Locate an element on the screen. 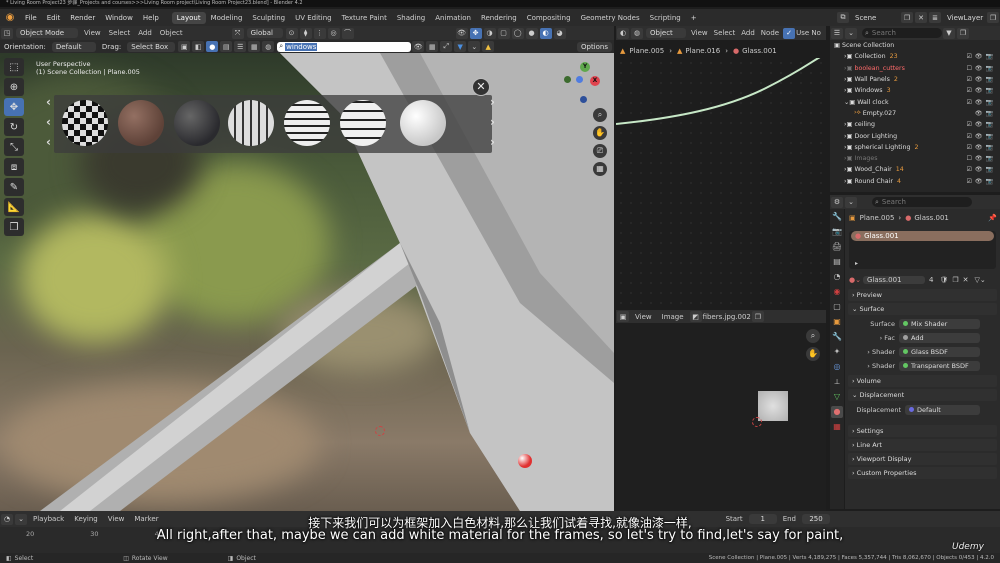  viewport-display-panel-header: › Viewport Display is located at coordinates (922, 459).